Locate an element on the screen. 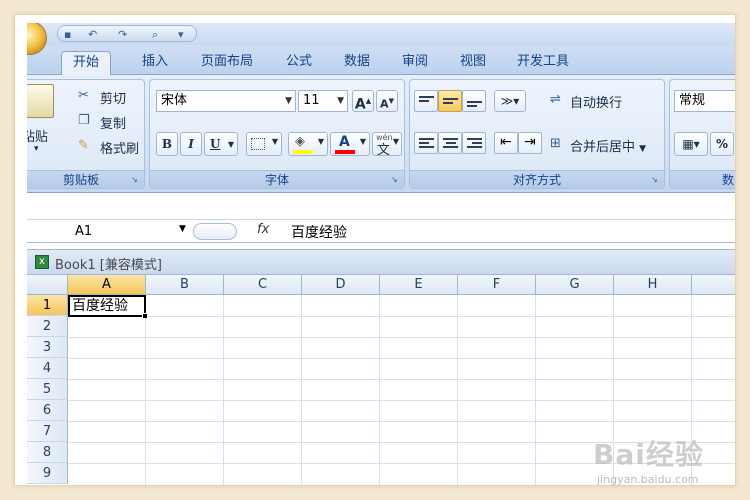 The image size is (750, 500). alignment-launcher-icon: ↘ is located at coordinates (656, 180).